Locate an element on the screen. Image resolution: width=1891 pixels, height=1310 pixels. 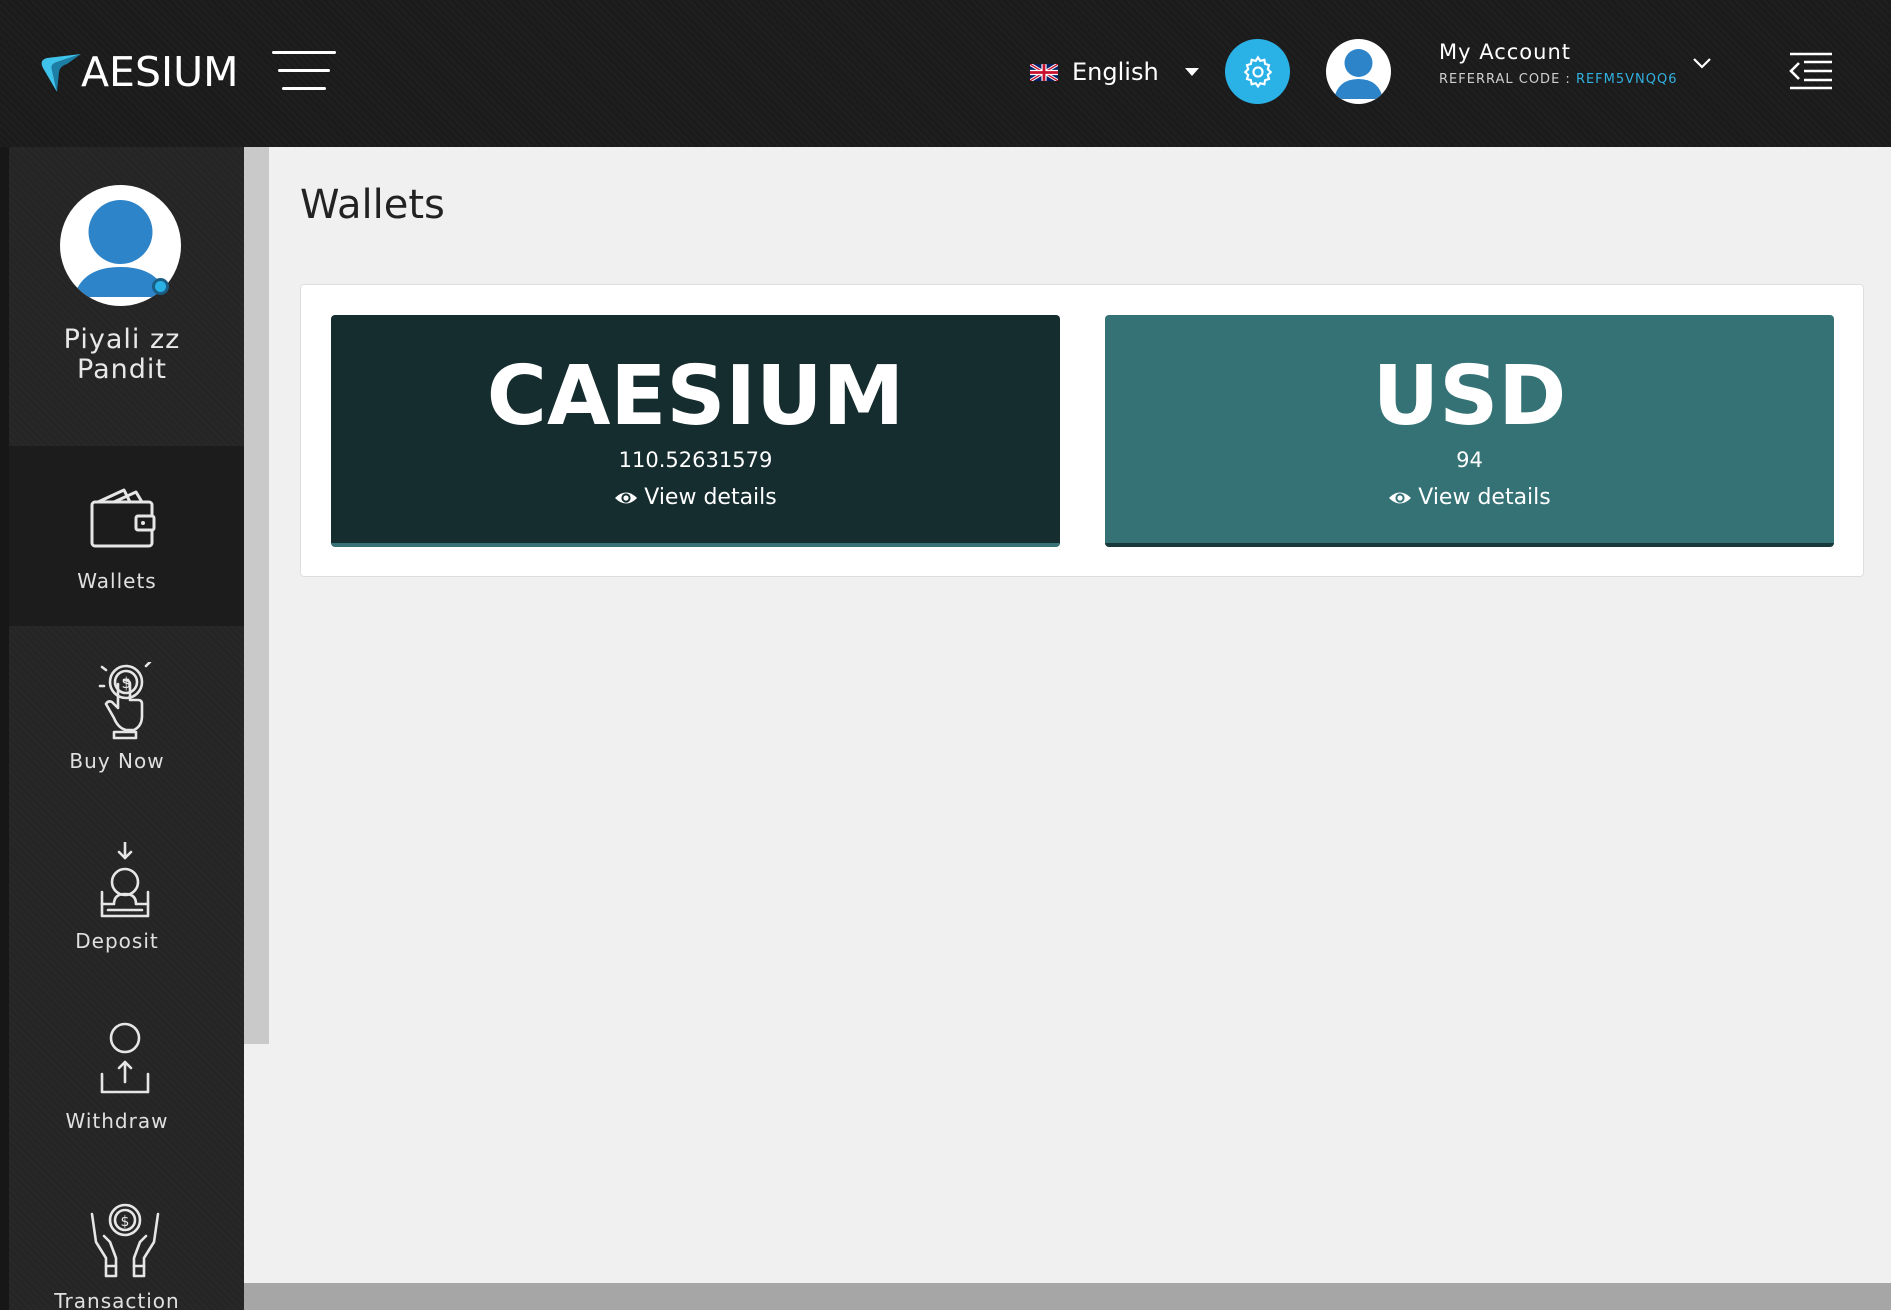
sidebar-item-label: Withdraw is located at coordinates (117, 1121).